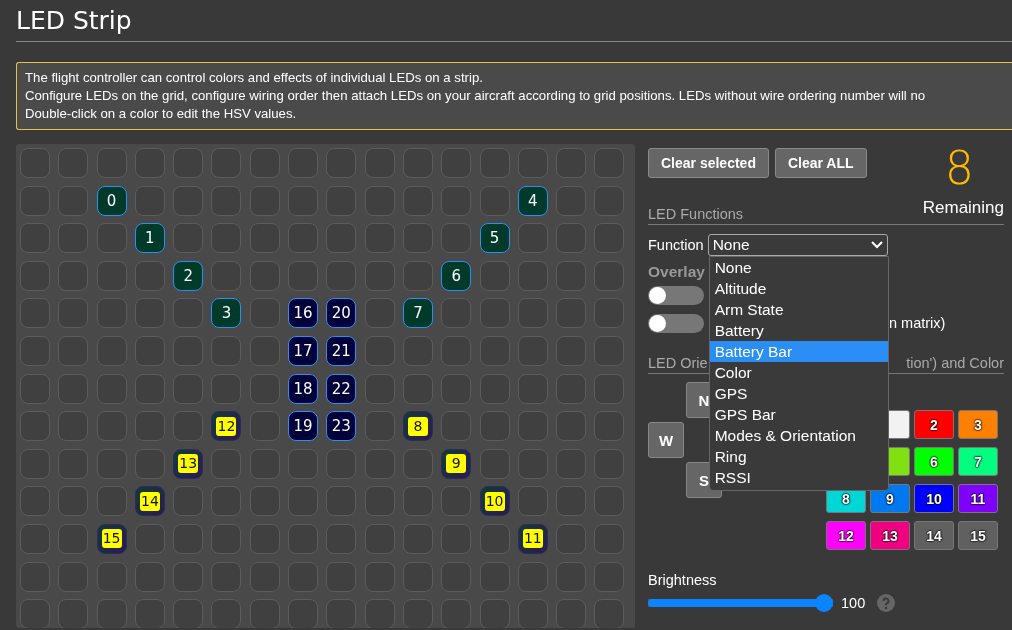 Image resolution: width=1012 pixels, height=630 pixels. I want to click on toggle-switch, so click(676, 323).